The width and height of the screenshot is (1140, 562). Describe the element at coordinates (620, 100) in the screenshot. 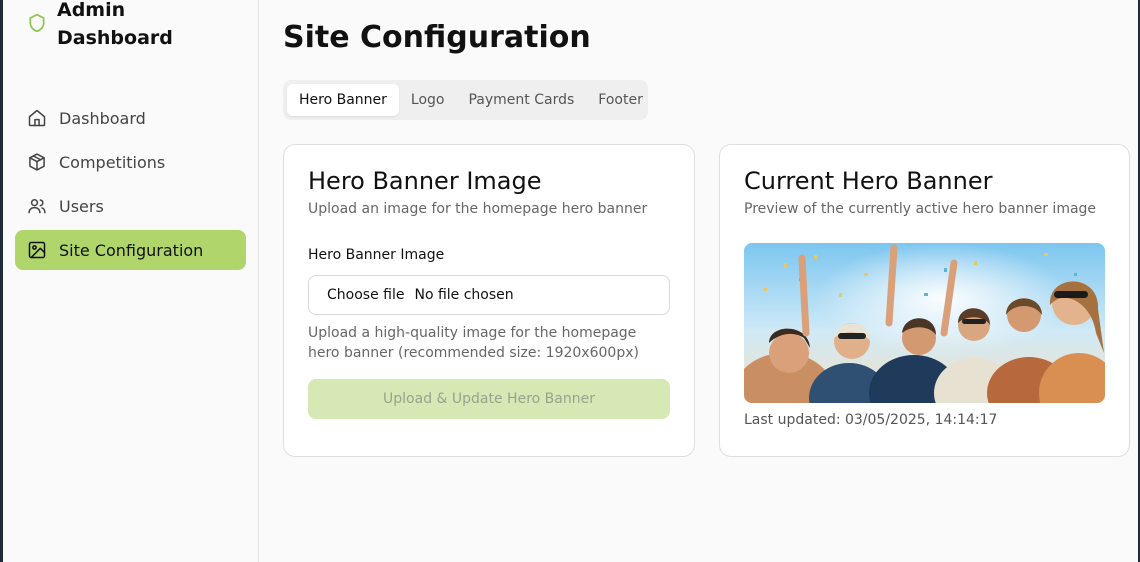

I see `tab-footer: Footer` at that location.